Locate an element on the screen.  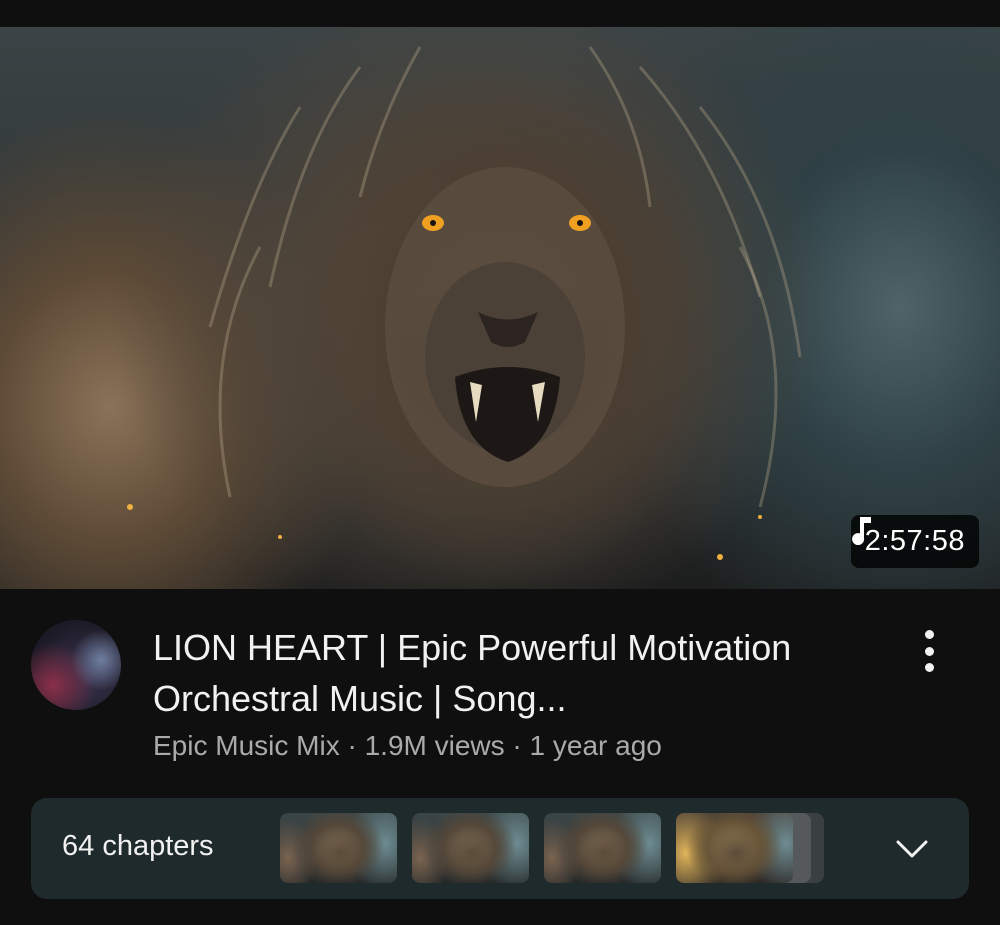
chevron-down-icon is located at coordinates (912, 848).